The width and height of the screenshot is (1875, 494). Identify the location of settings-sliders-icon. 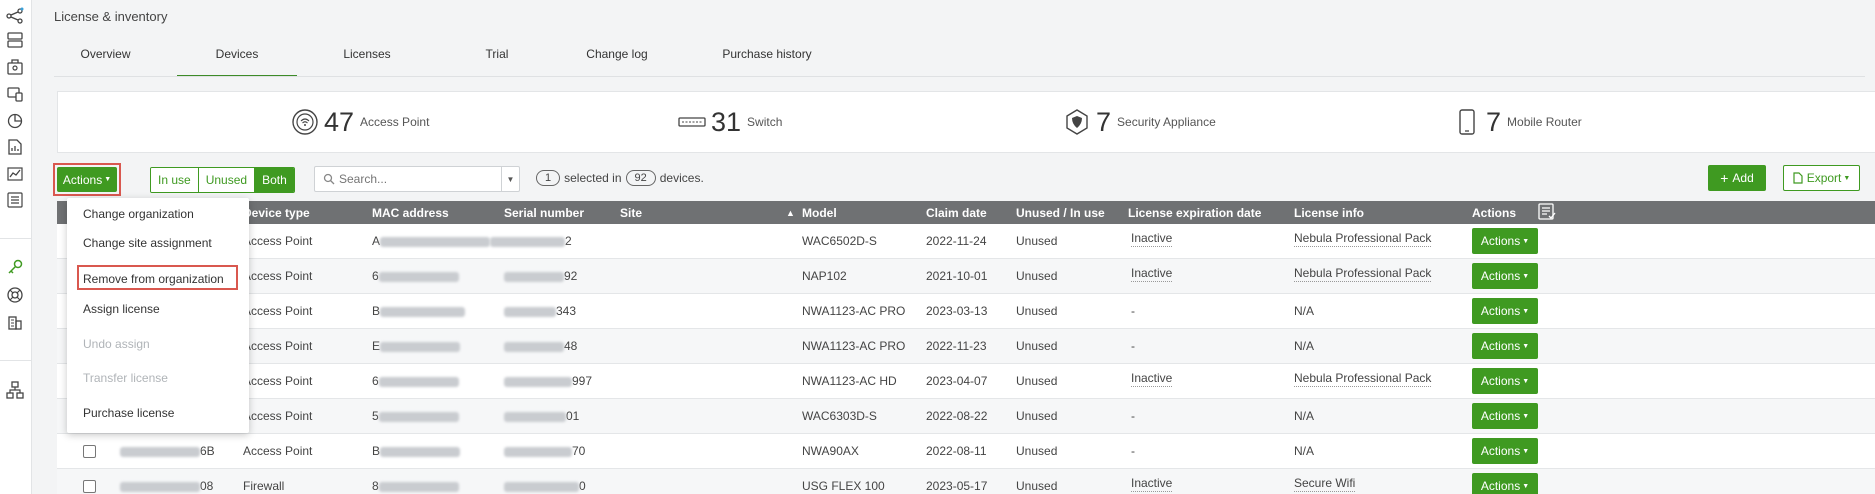
(15, 200).